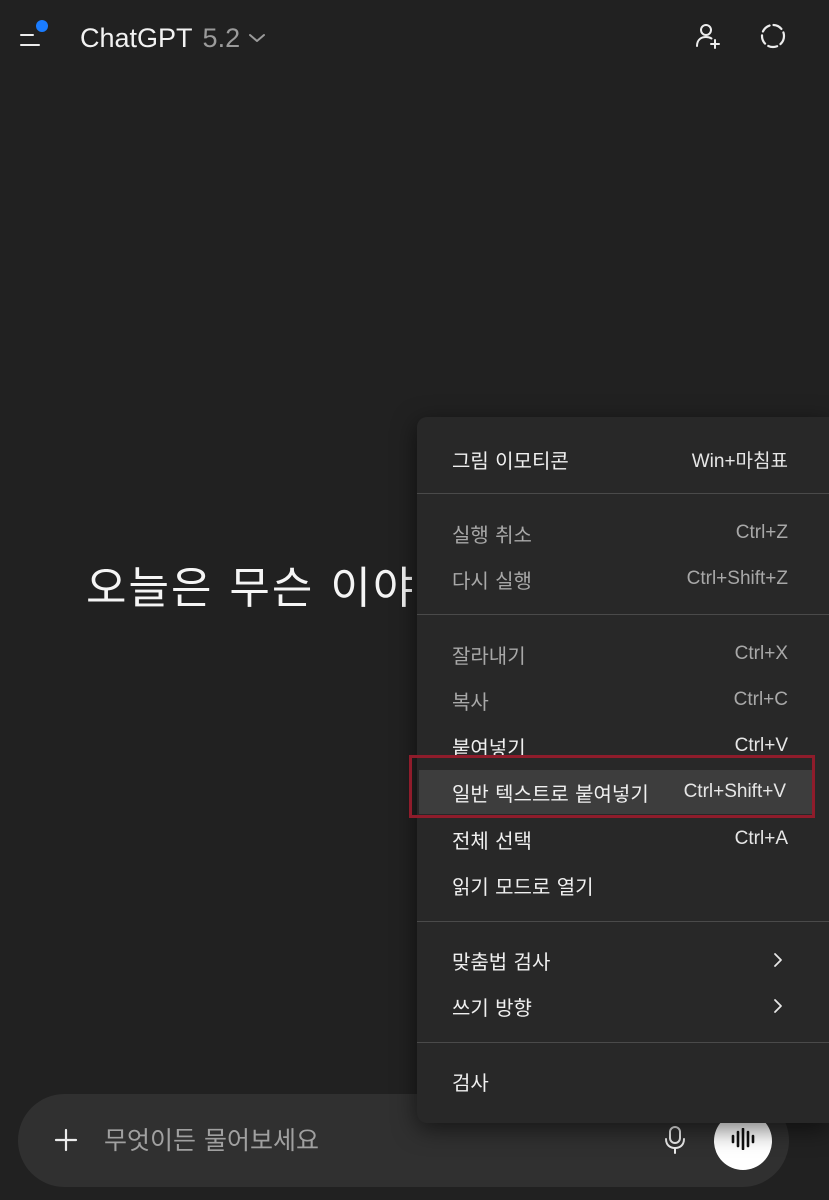 The width and height of the screenshot is (829, 1200). I want to click on menu-item-shortcut: Ctrl+C, so click(760, 699).